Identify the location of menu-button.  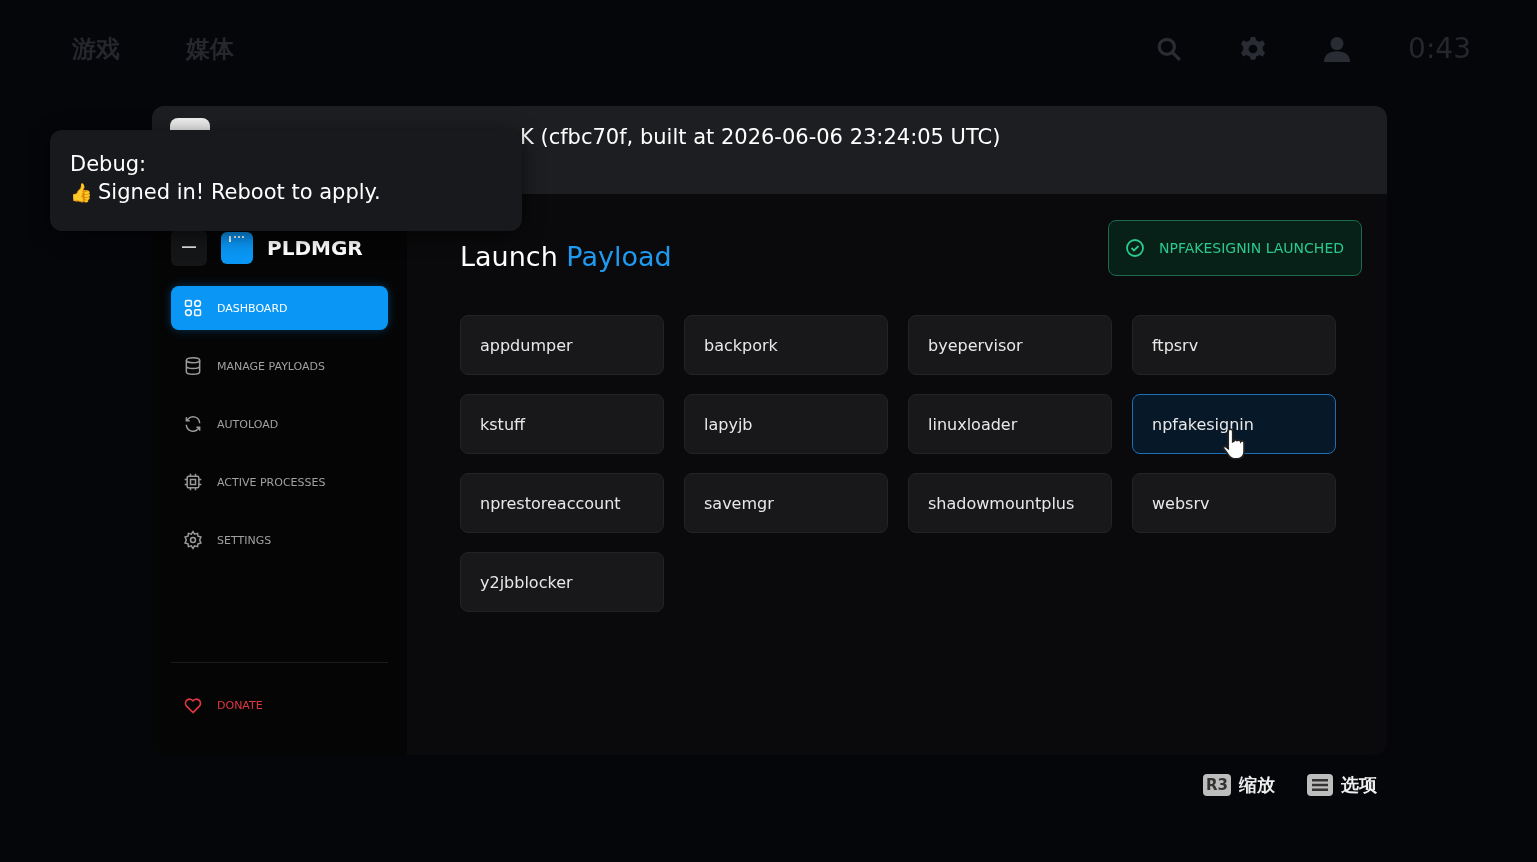
(189, 248).